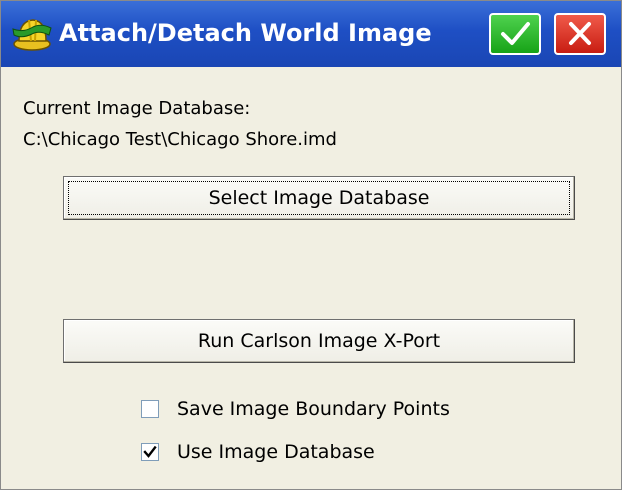 This screenshot has width=622, height=490. Describe the element at coordinates (180, 139) in the screenshot. I see `current-db-path: C:\Chicago Test\Chicago Shore.imd` at that location.